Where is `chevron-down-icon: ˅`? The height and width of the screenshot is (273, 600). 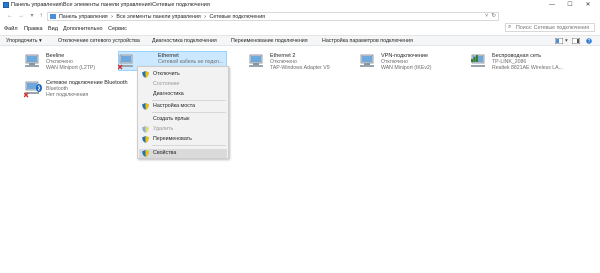
chevron-down-icon: ˅ is located at coordinates (486, 16).